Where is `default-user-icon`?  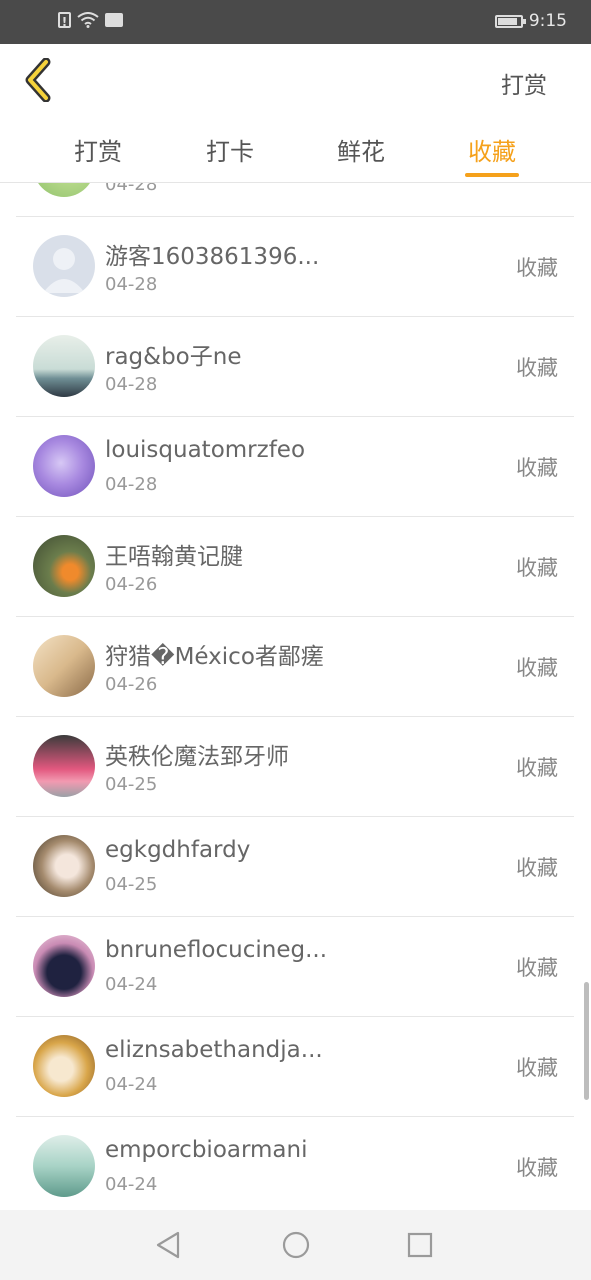 default-user-icon is located at coordinates (64, 270).